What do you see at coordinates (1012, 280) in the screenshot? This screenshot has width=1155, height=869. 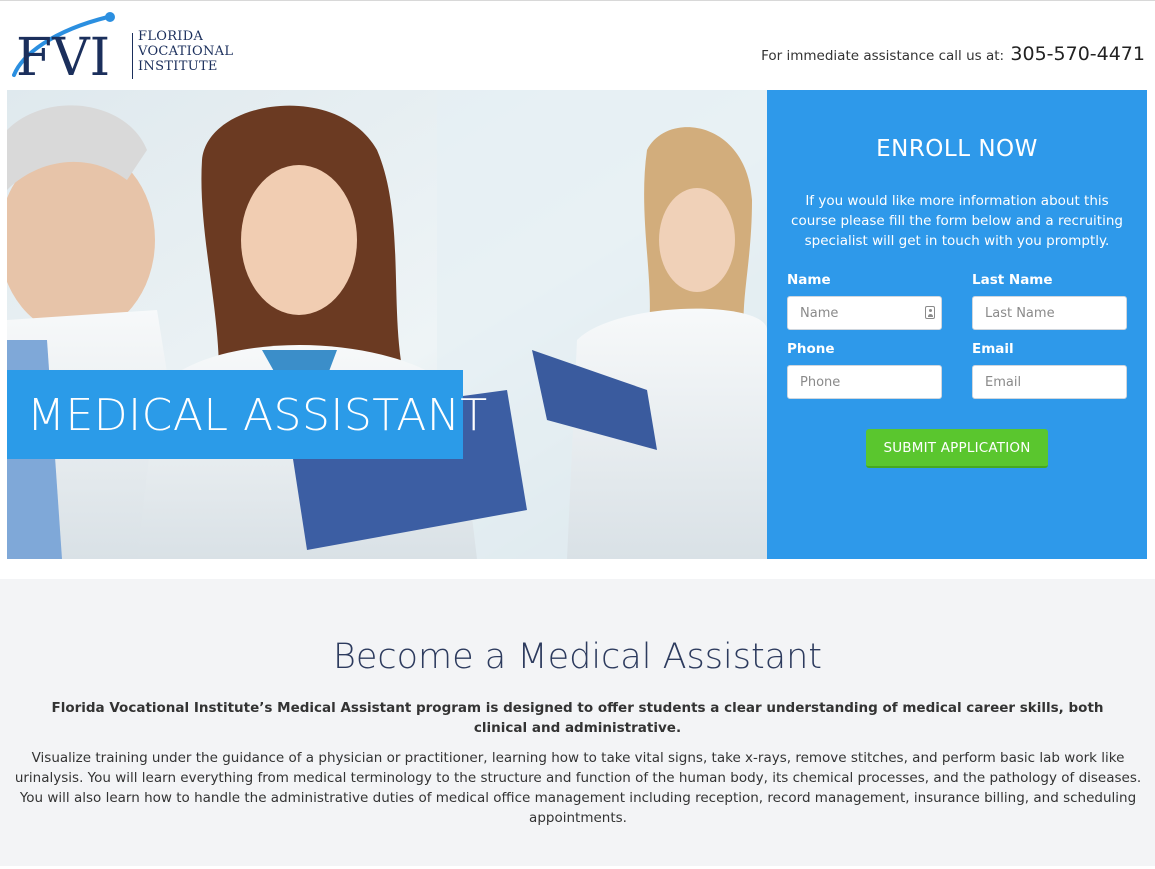 I see `last-name-label: Last Name` at bounding box center [1012, 280].